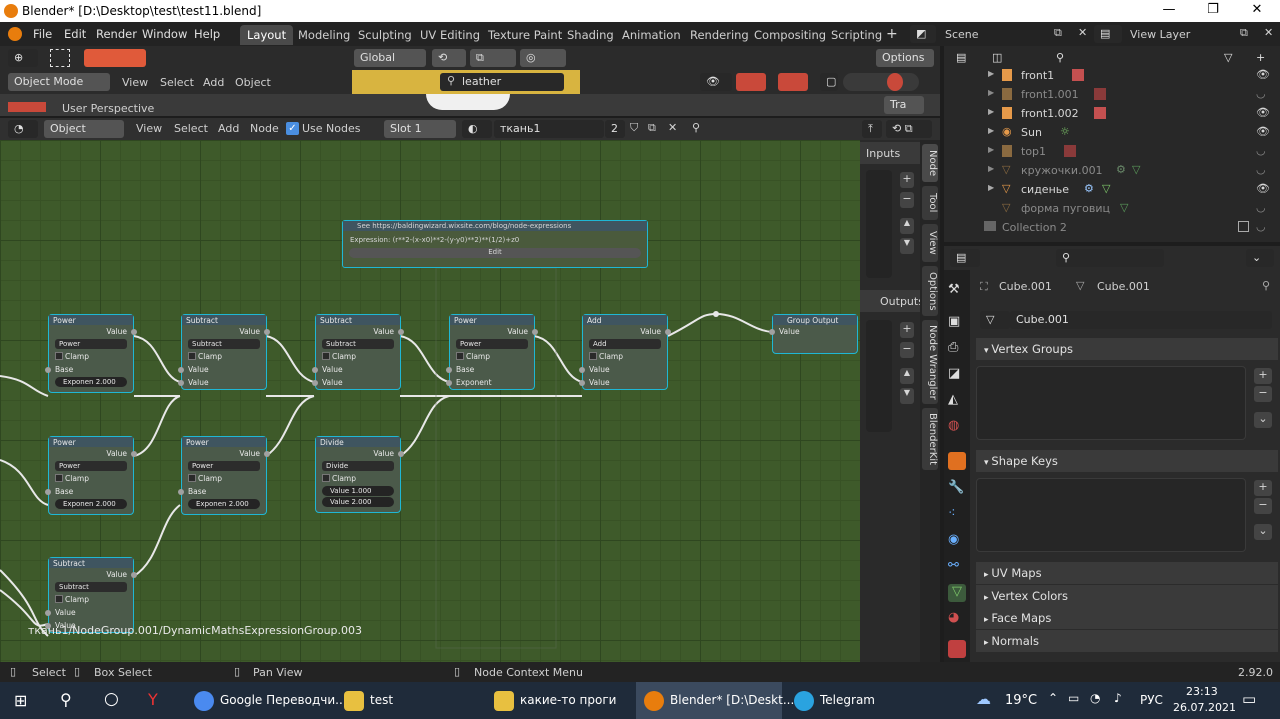 Image resolution: width=1280 pixels, height=719 pixels. Describe the element at coordinates (957, 291) in the screenshot. I see `tool-tab-icon: ⚒` at that location.